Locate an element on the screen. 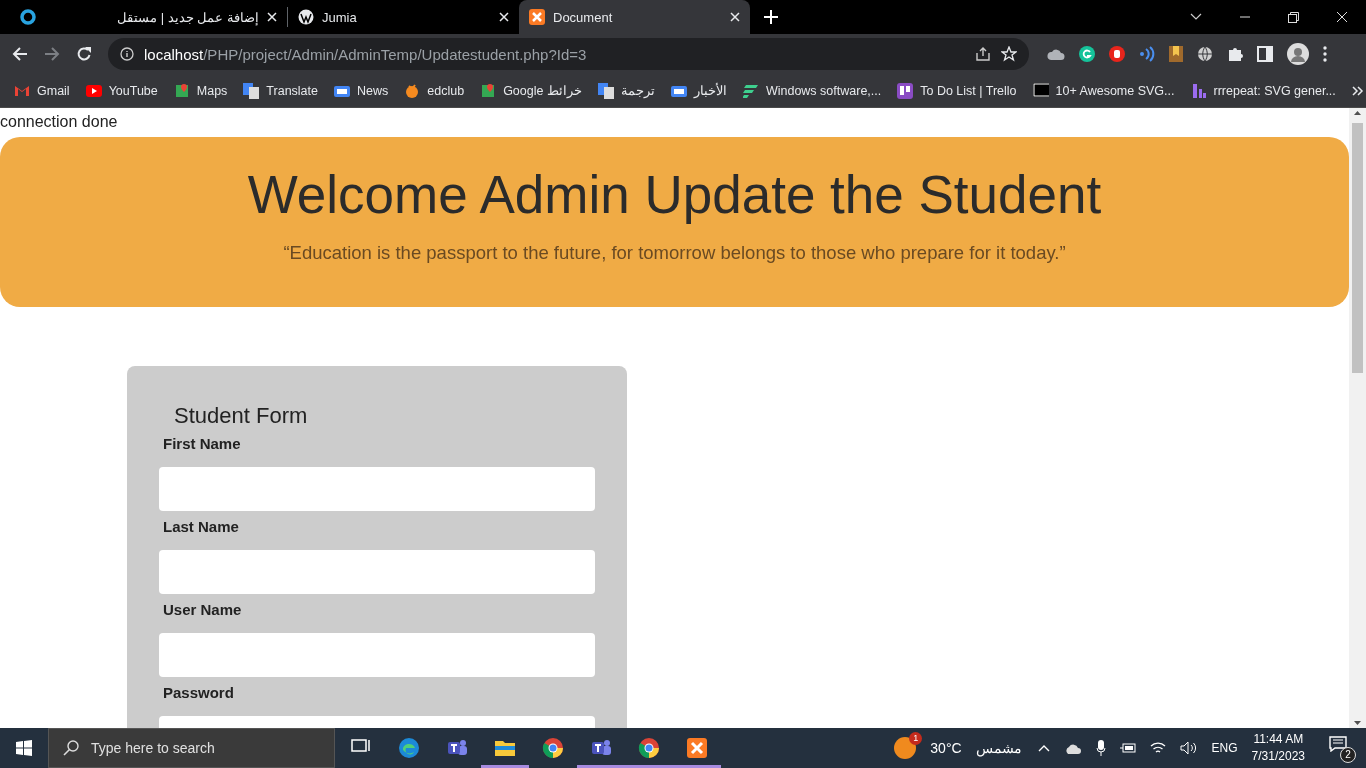 The image size is (1366, 768). address-field: localhost/PHP/project/Admin/AdminTemp/Updatestudent.php?Id=3 is located at coordinates (568, 54).